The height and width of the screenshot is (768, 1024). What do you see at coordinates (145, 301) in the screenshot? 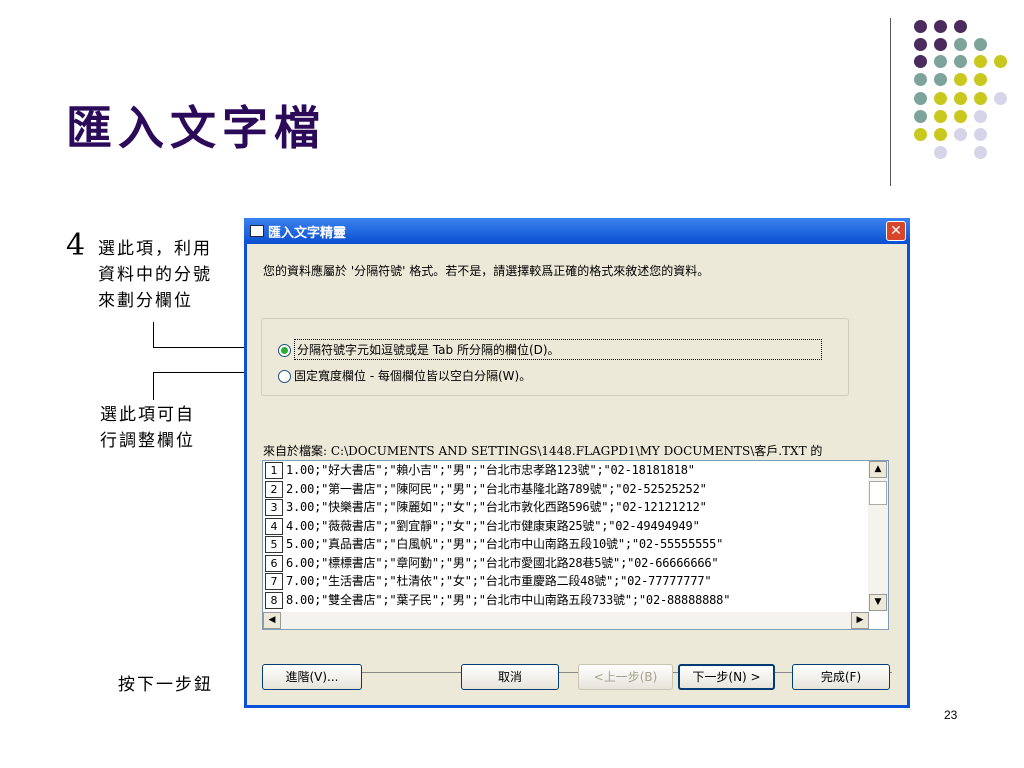
I see `annotation-line: 來劃分欄位` at bounding box center [145, 301].